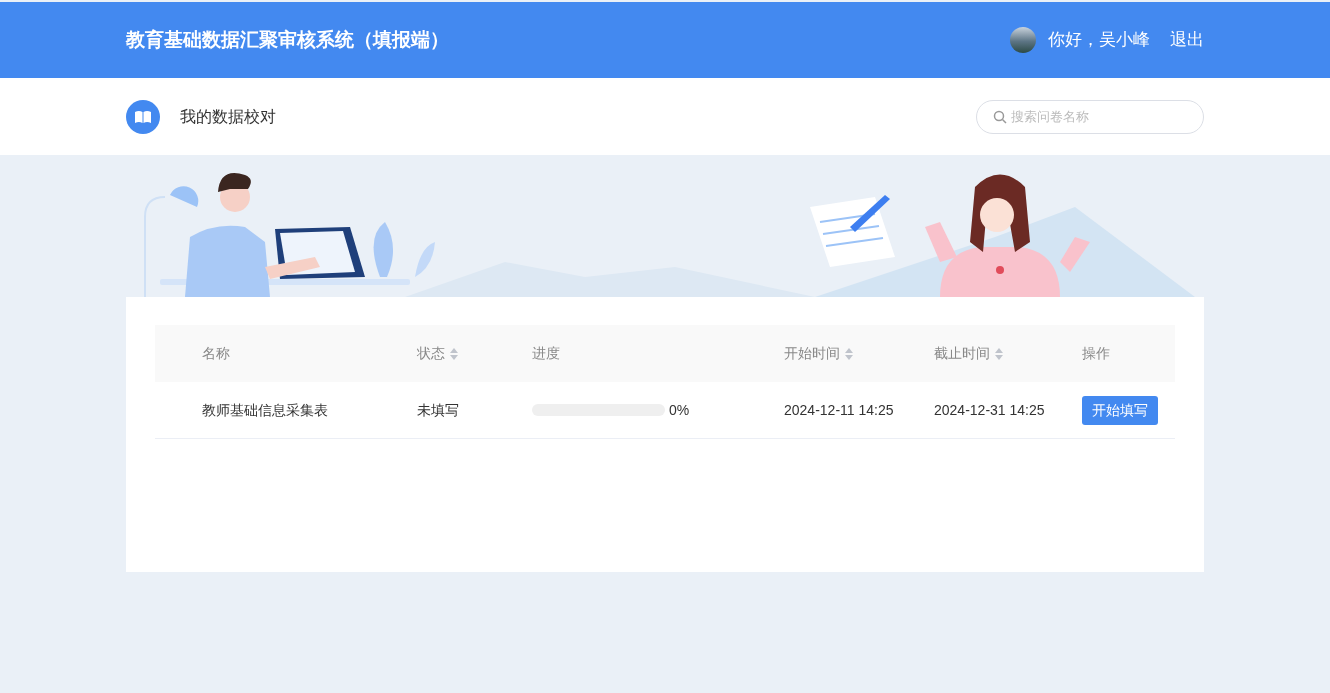  What do you see at coordinates (1099, 40) in the screenshot?
I see `greeting-text: 你好，吴小峰` at bounding box center [1099, 40].